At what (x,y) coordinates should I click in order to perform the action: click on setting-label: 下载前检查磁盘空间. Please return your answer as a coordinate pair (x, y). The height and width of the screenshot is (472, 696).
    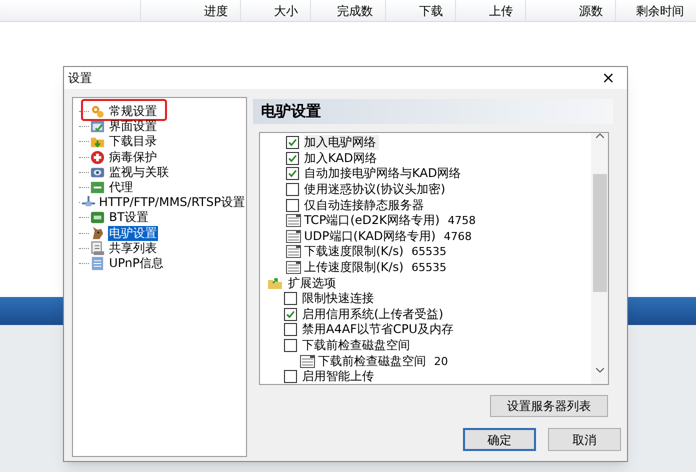
    Looking at the image, I should click on (372, 361).